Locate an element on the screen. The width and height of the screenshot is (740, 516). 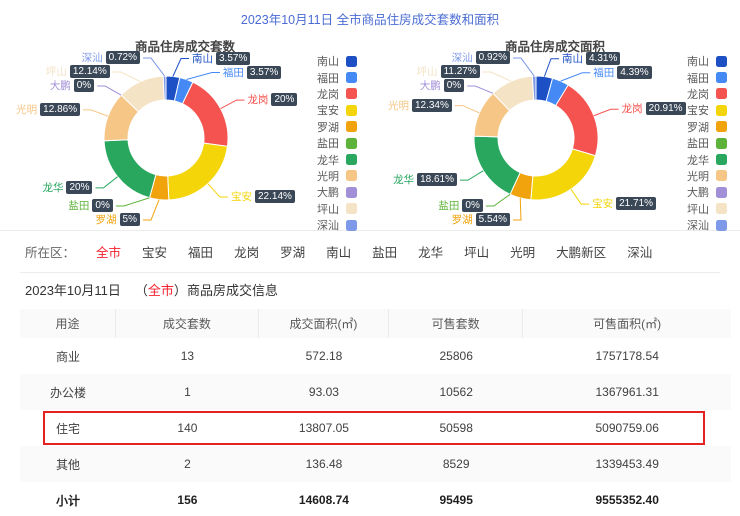
legend-label: 盐田 is located at coordinates (698, 144).